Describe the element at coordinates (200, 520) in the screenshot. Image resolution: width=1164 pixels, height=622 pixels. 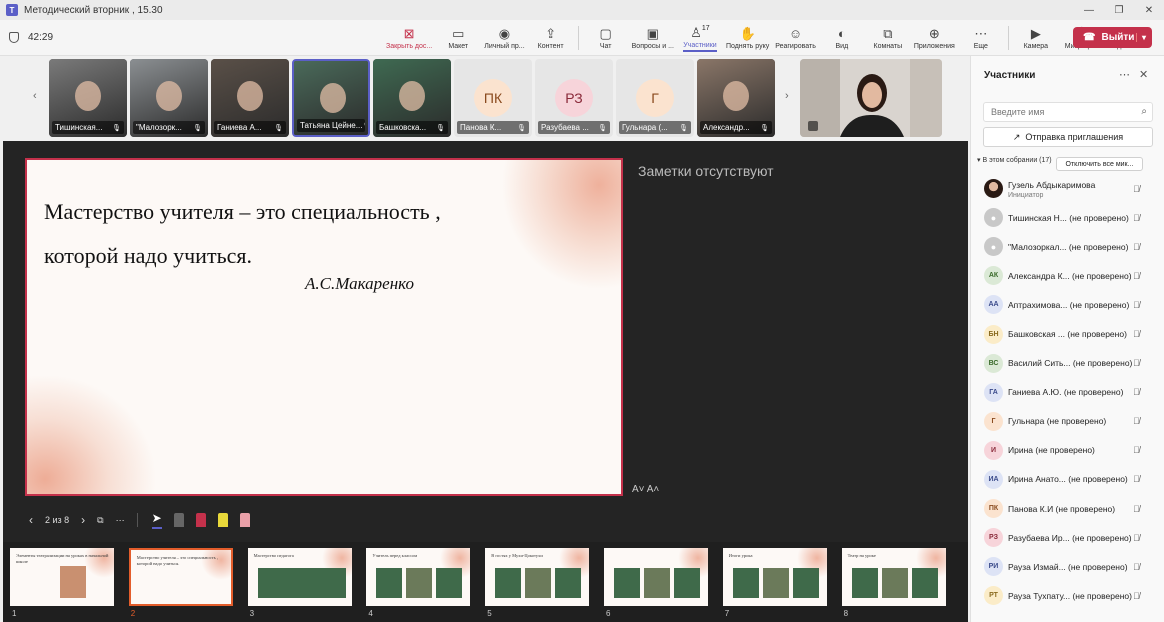
I see `pen-red-icon` at that location.